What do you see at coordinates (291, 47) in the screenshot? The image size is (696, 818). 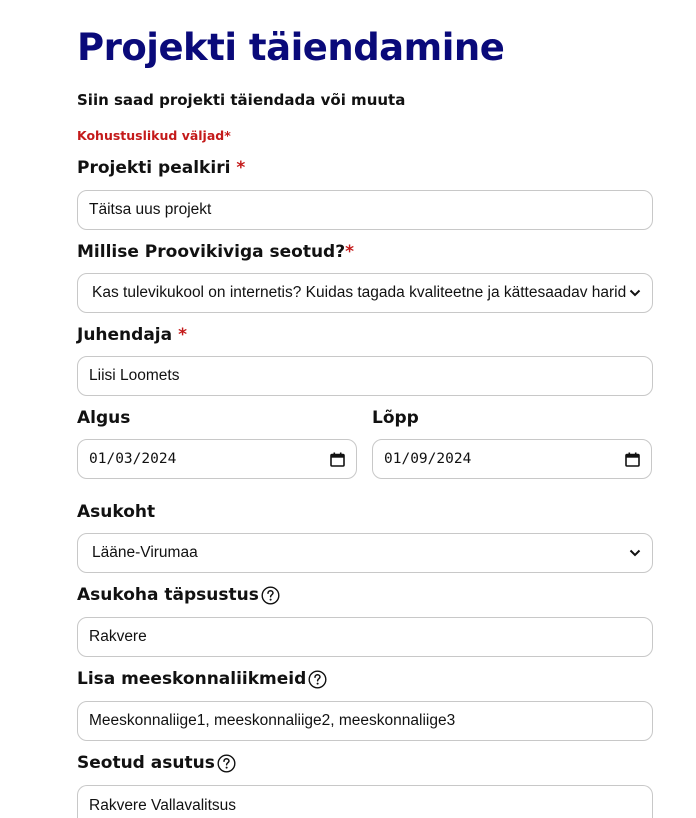 I see `page-title: Projekti täiendamine` at bounding box center [291, 47].